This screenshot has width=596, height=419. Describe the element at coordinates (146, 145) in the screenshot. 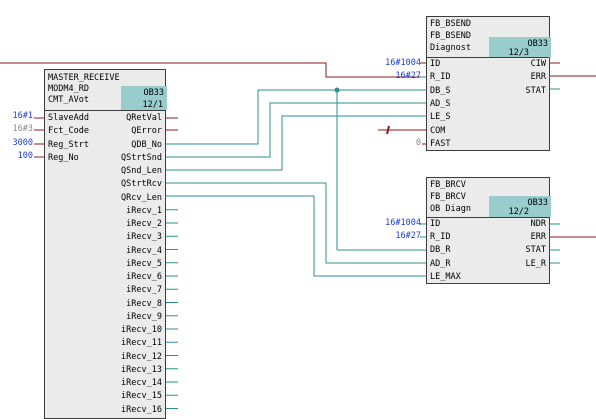

I see `master-output-pin: QDB_No` at that location.